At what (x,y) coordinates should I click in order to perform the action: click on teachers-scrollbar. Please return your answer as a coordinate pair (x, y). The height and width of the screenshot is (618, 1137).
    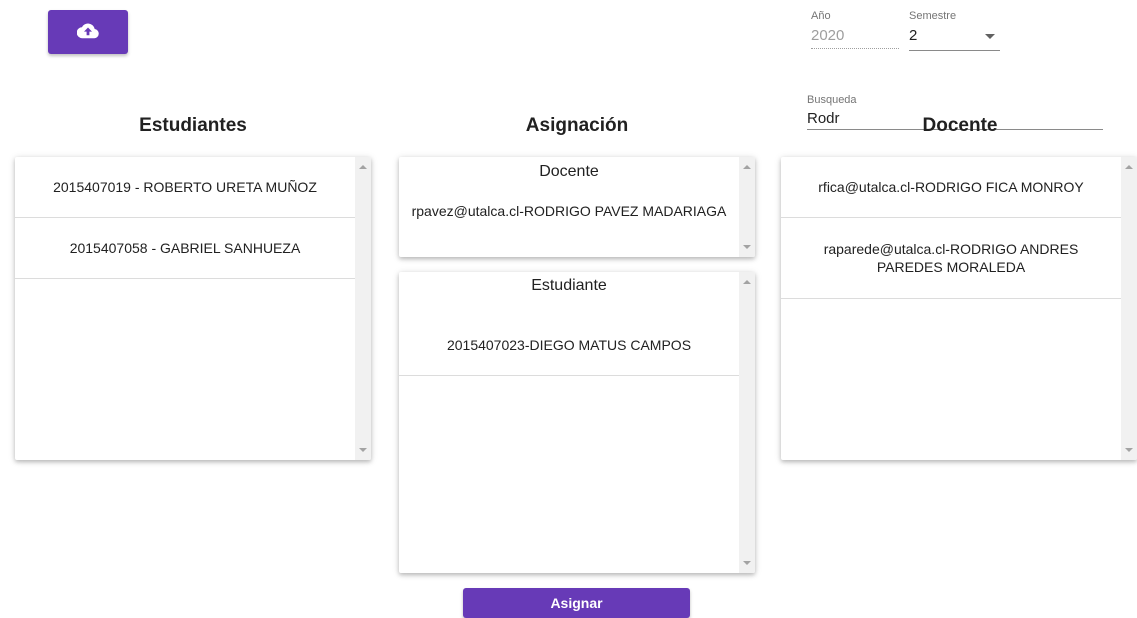
    Looking at the image, I should click on (1129, 308).